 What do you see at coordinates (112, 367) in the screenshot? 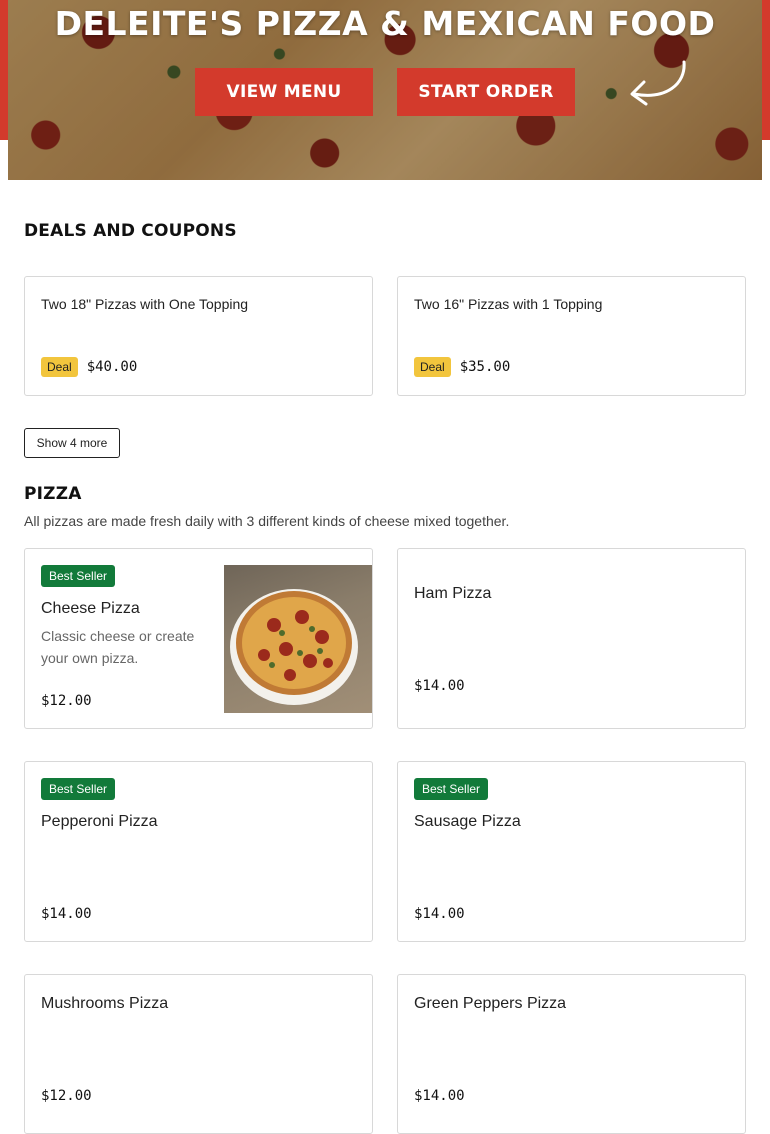
I see `deal-price: $40.00` at bounding box center [112, 367].